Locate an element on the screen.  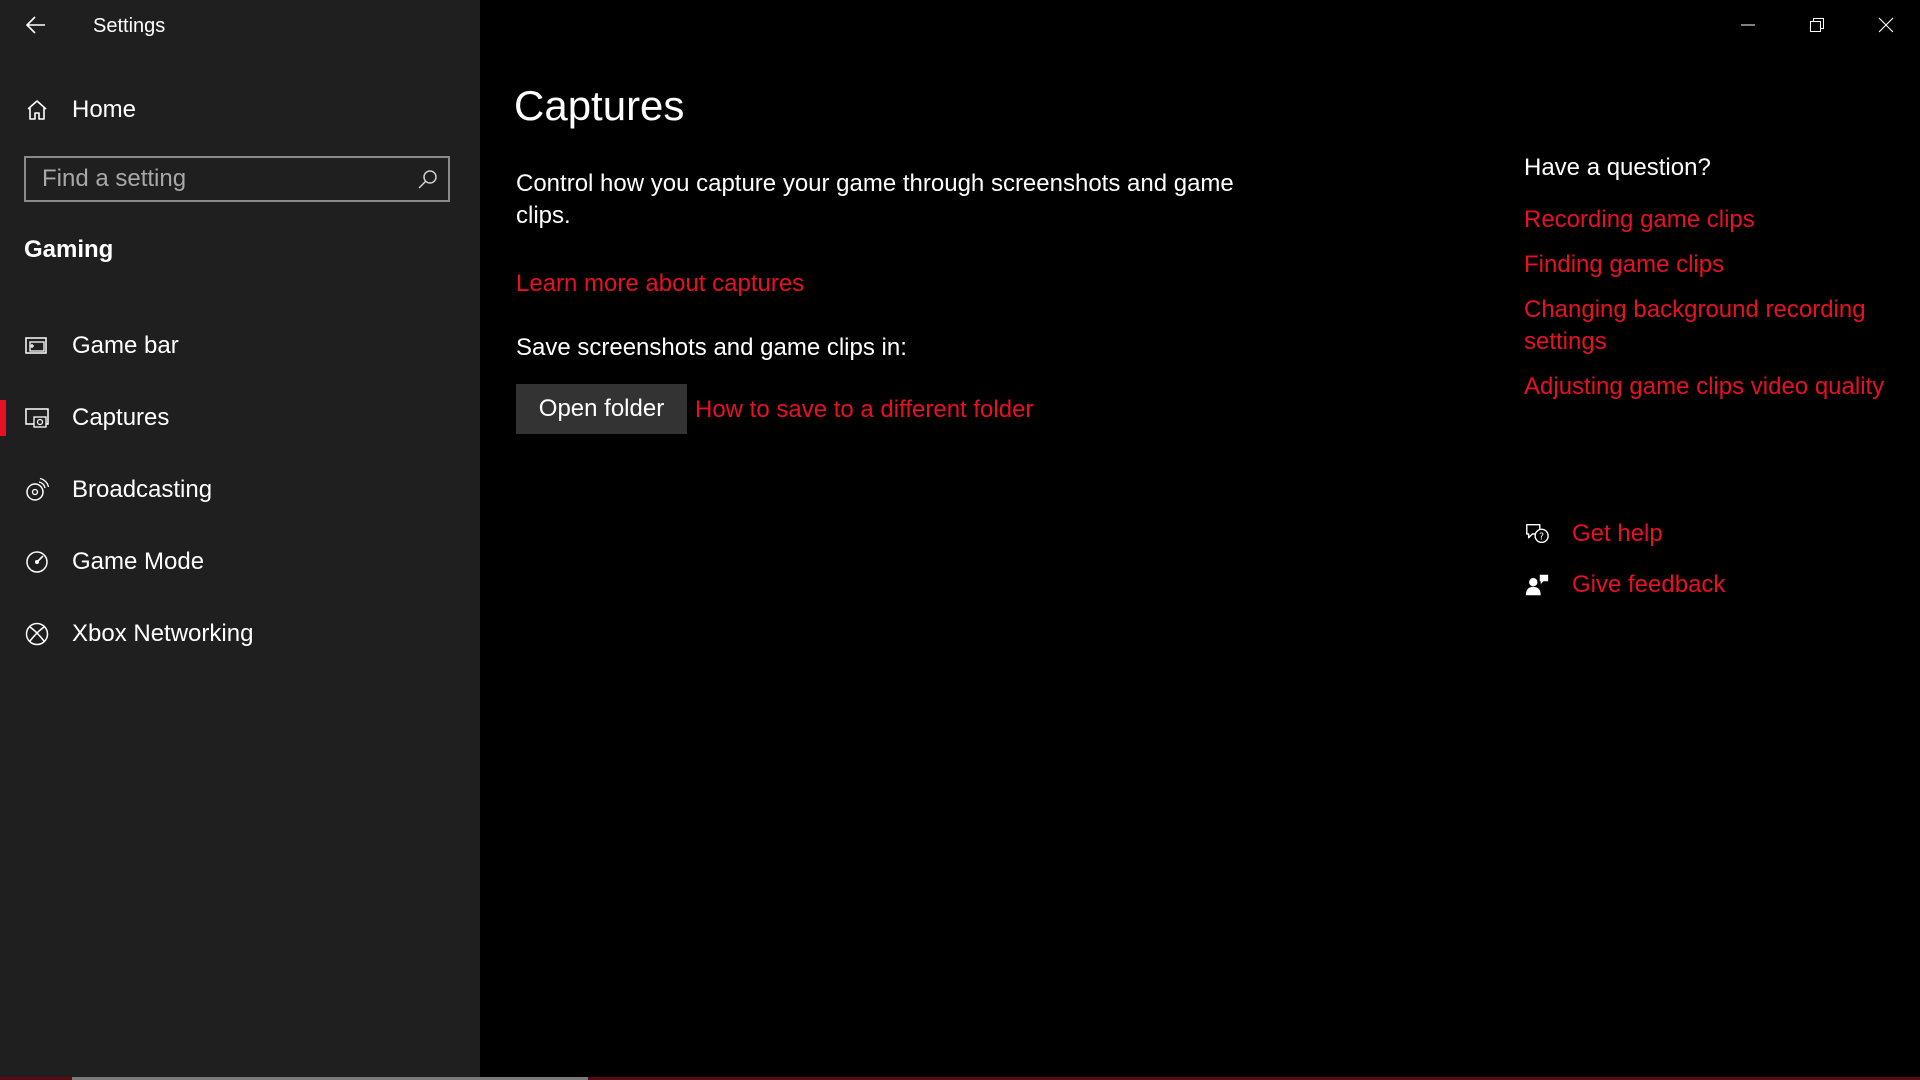
sidebar-item-captures: Captures is located at coordinates (240, 418).